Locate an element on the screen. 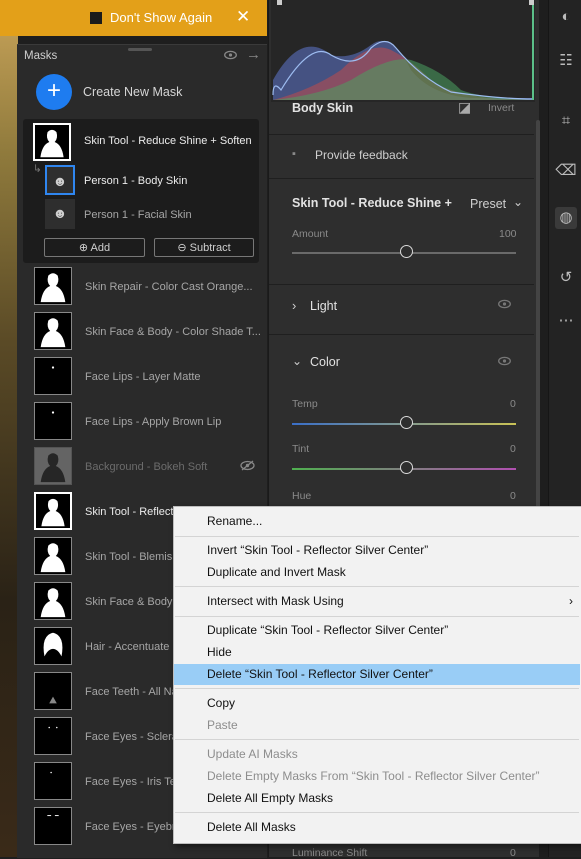  add-button: ⊕ Add is located at coordinates (94, 247).